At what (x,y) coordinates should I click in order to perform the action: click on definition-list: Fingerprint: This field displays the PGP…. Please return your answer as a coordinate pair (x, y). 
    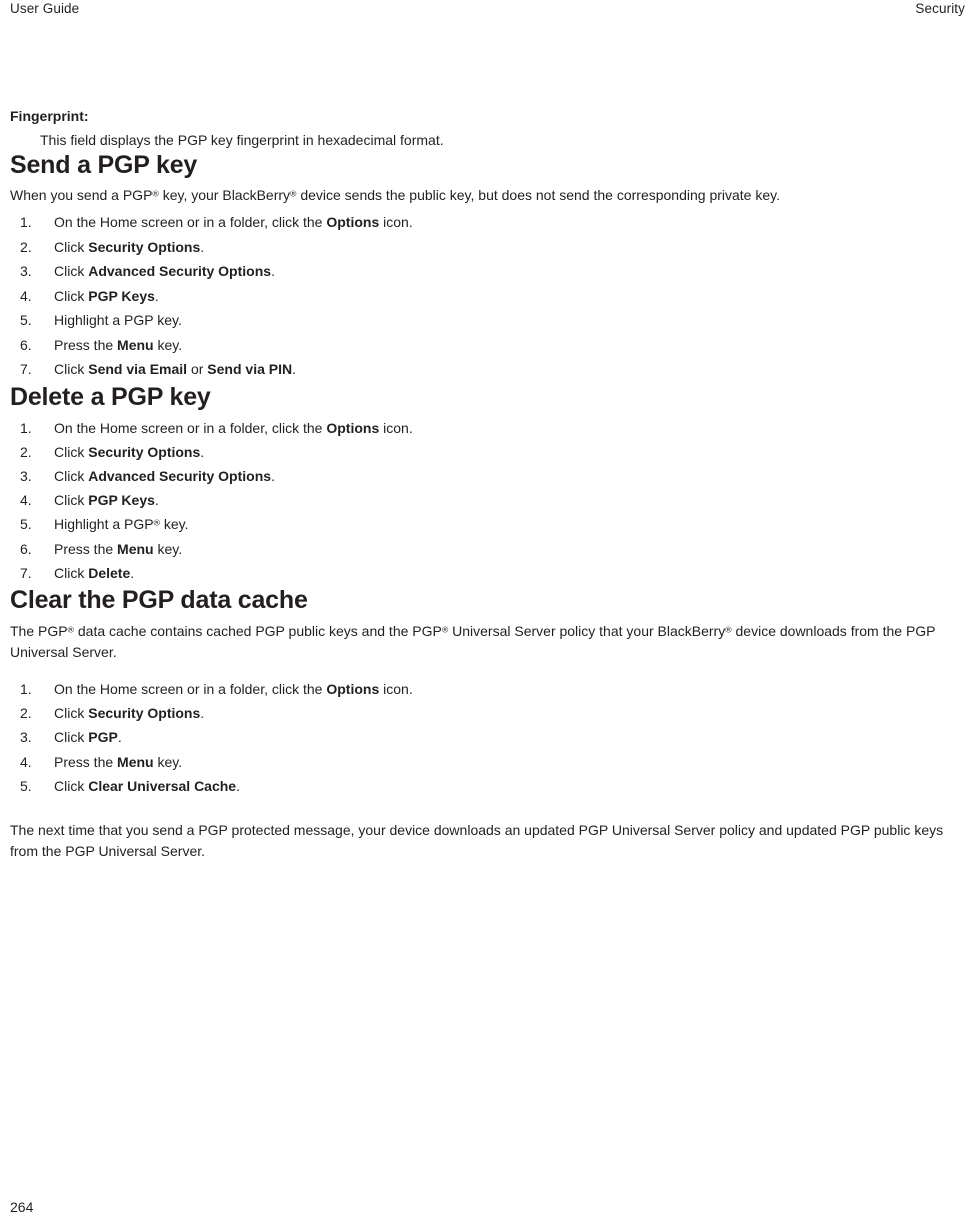
    Looking at the image, I should click on (489, 128).